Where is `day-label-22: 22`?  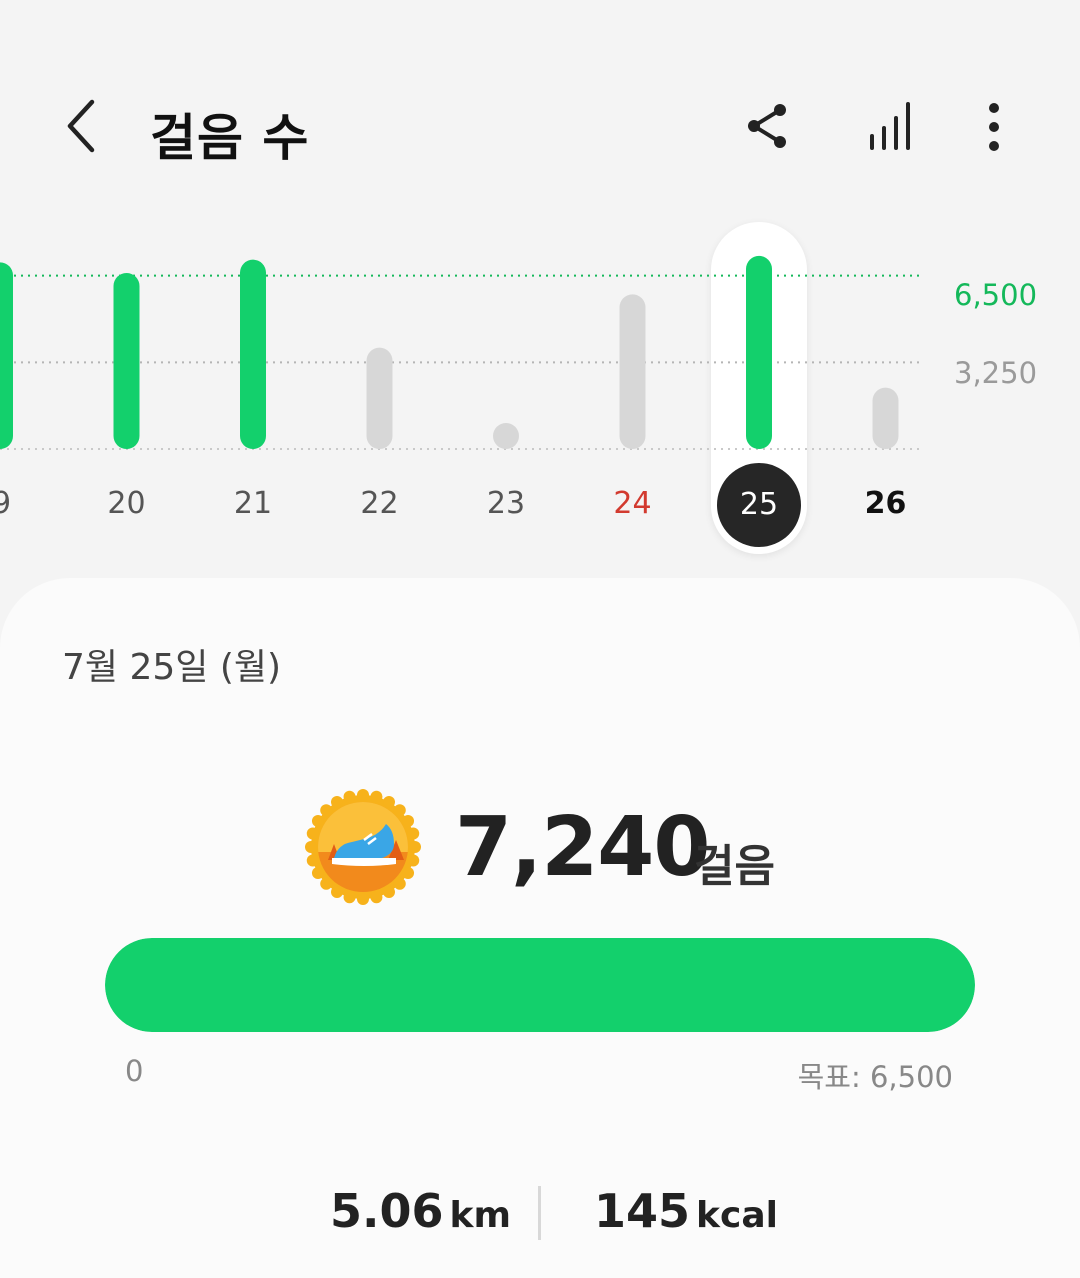
day-label-22: 22 is located at coordinates (380, 503).